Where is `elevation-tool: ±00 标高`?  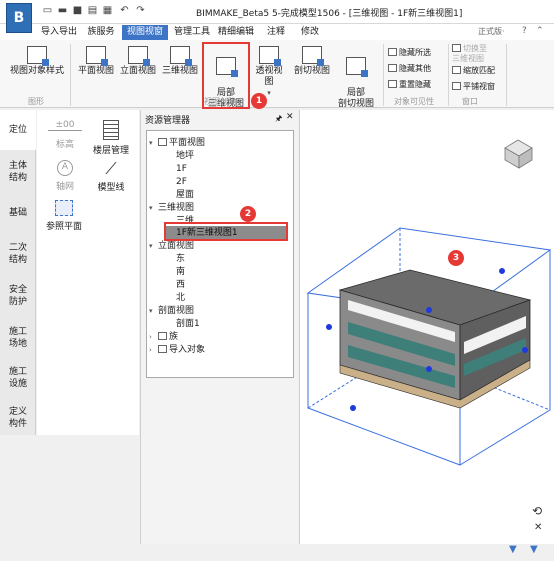 elevation-tool: ±00 标高 is located at coordinates (65, 135).